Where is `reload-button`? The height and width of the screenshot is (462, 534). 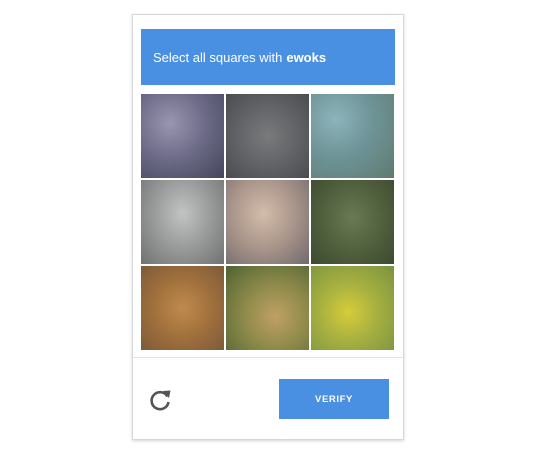
reload-button is located at coordinates (160, 400).